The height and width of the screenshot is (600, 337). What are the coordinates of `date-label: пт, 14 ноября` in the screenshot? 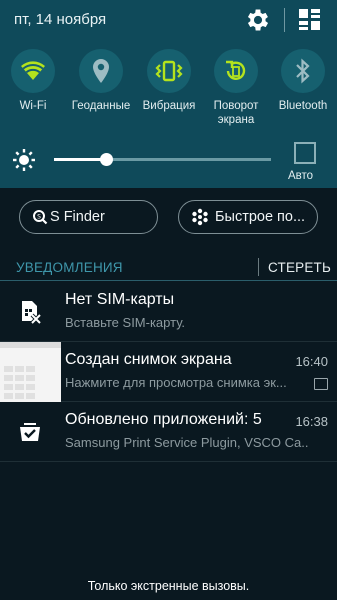 It's located at (60, 19).